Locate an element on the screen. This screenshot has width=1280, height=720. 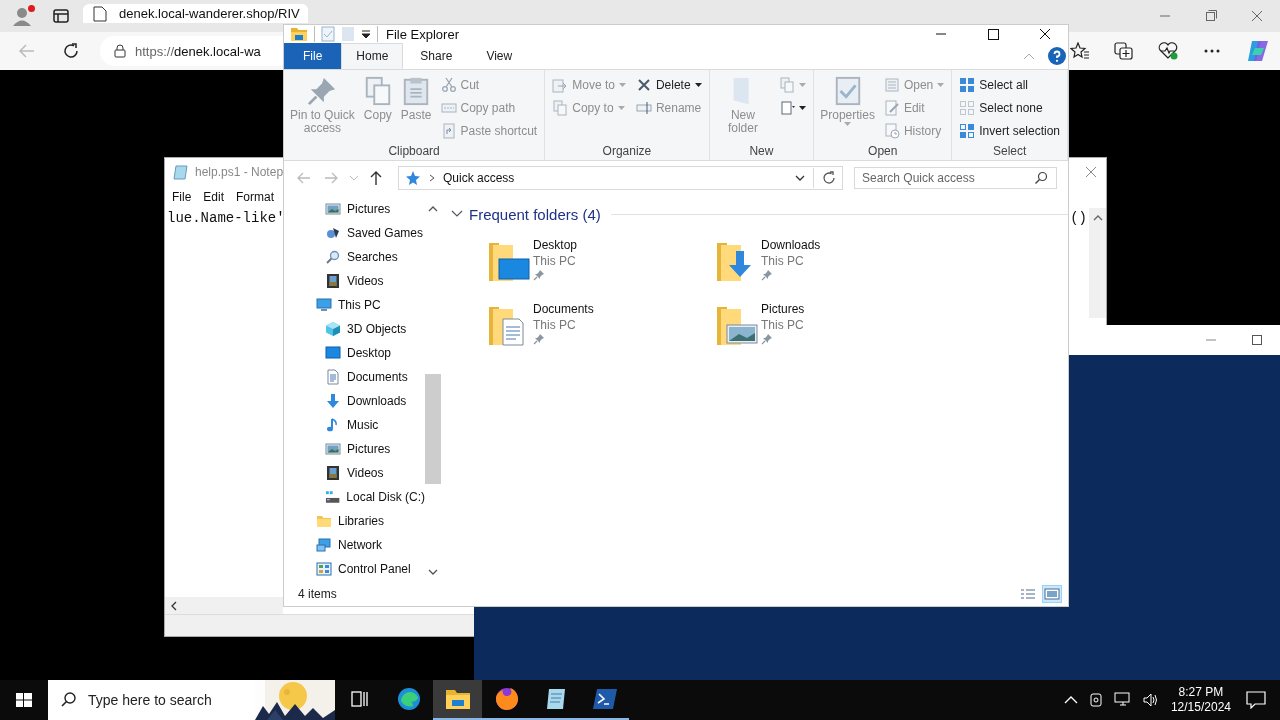
scroll-down-icon is located at coordinates (433, 572).